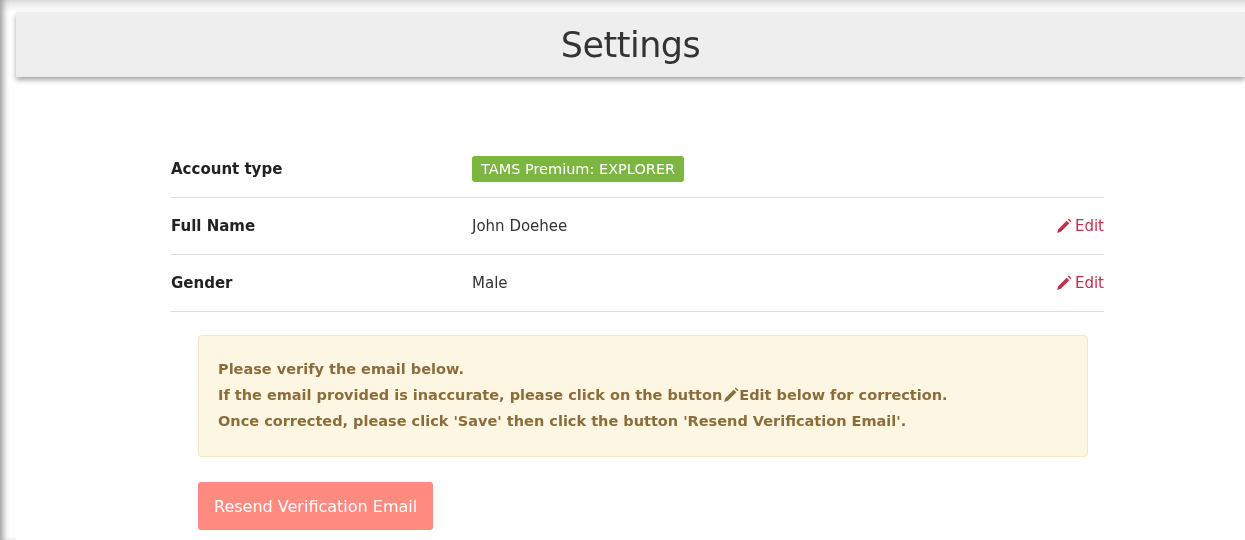 The width and height of the screenshot is (1245, 540). What do you see at coordinates (843, 395) in the screenshot?
I see `alert-text: Edit below for correction.` at bounding box center [843, 395].